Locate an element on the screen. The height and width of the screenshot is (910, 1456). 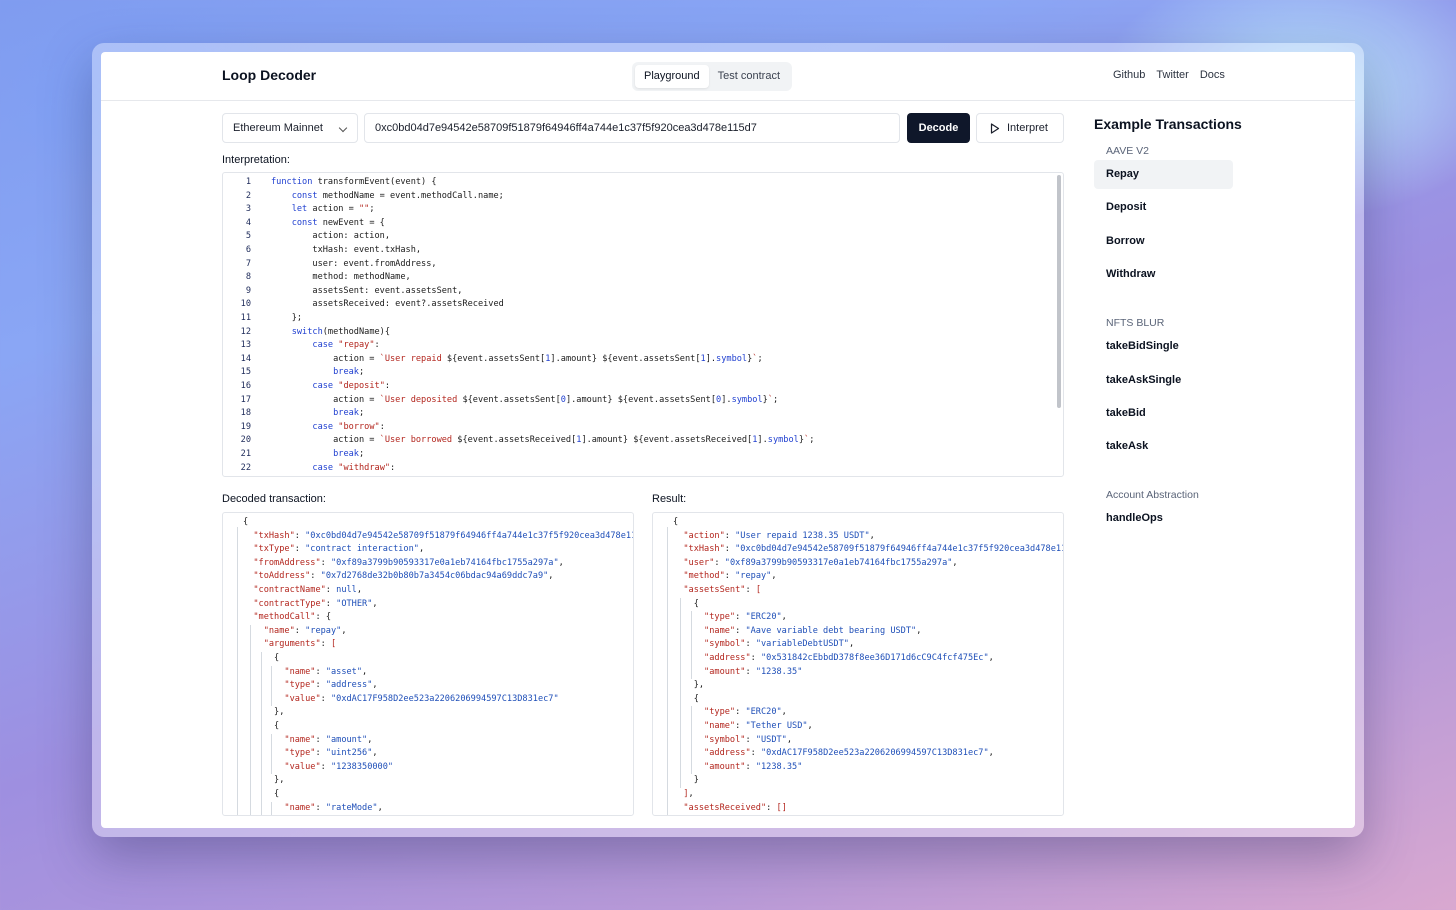
code-line: 15 break; is located at coordinates (638, 373).